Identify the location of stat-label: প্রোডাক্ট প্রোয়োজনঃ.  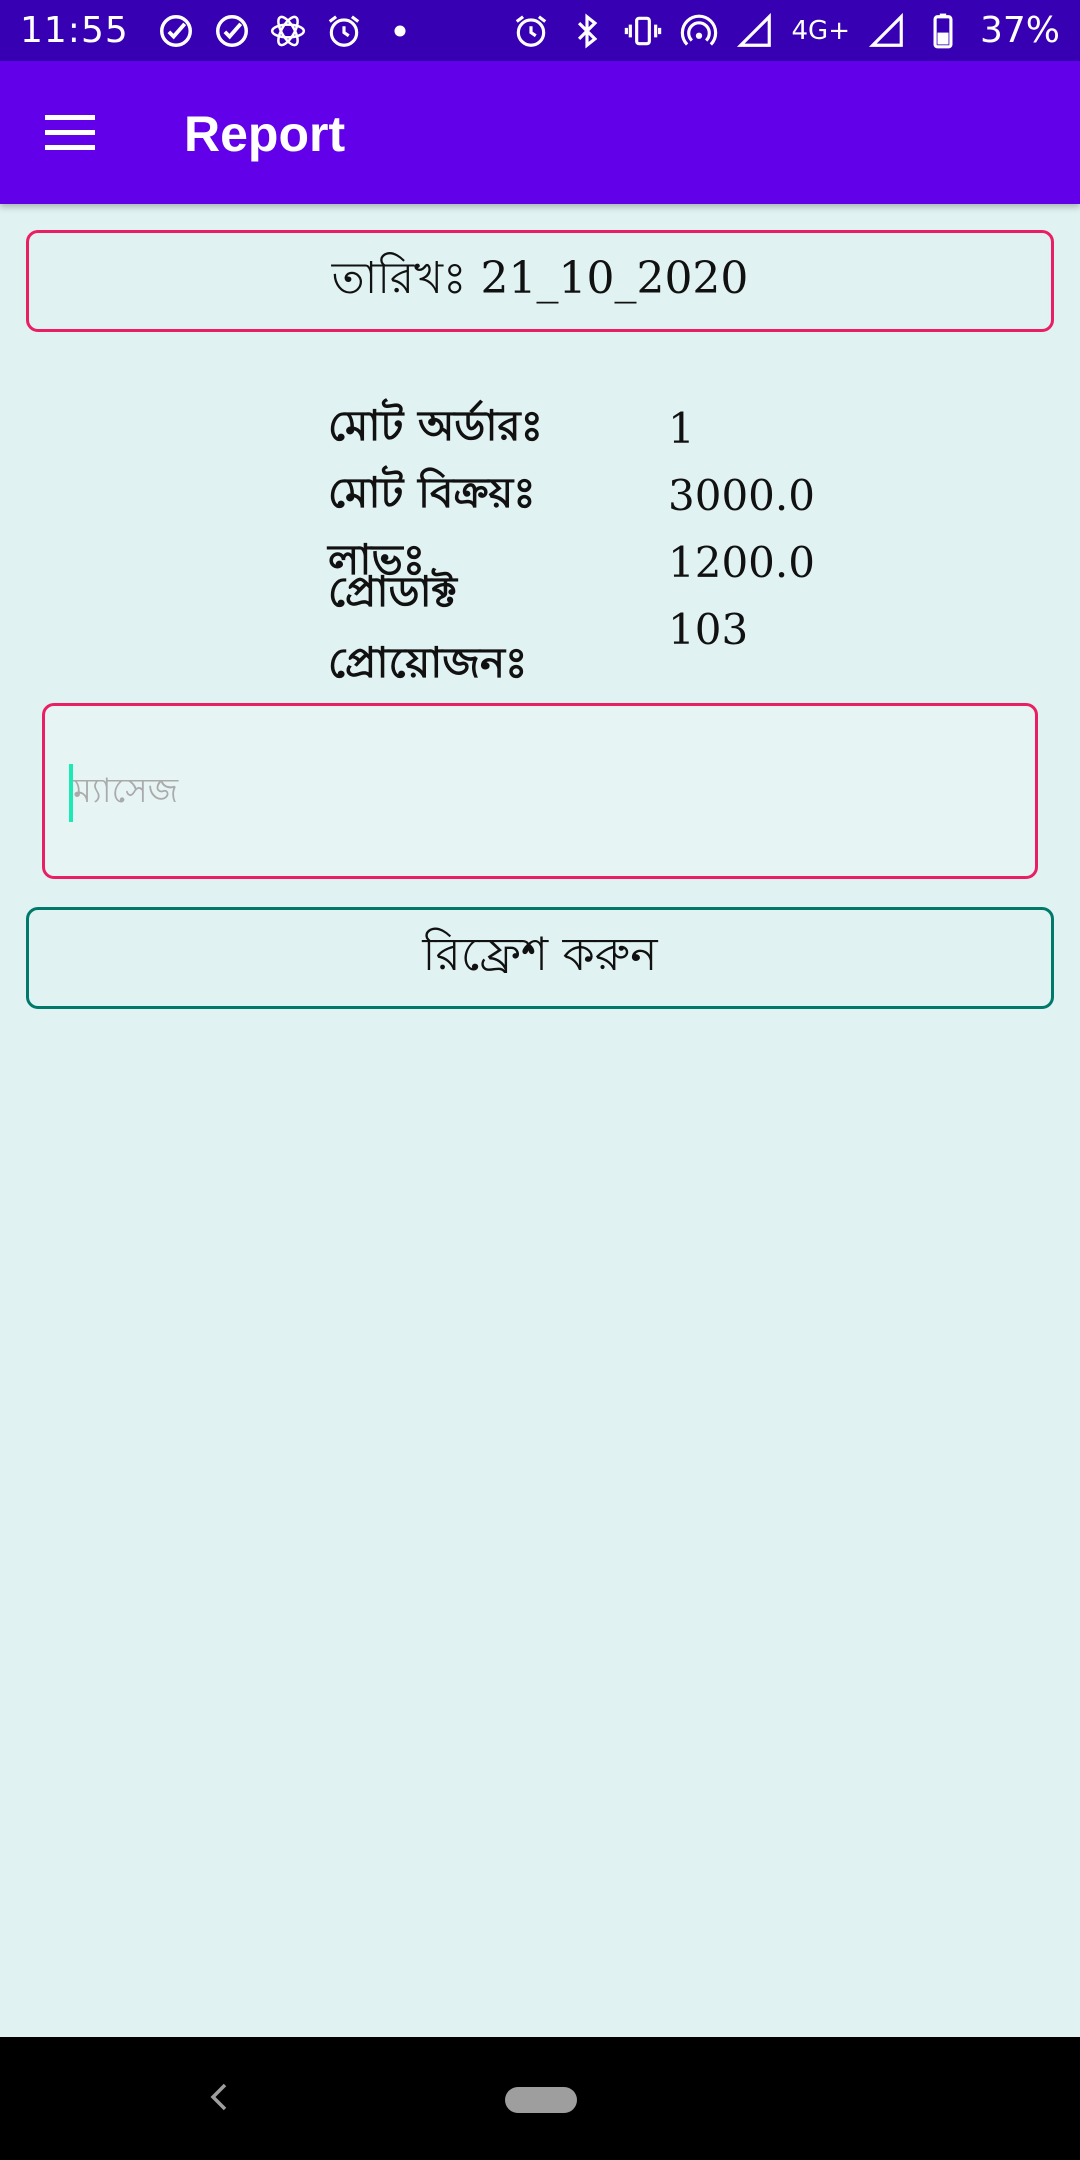
(428, 626).